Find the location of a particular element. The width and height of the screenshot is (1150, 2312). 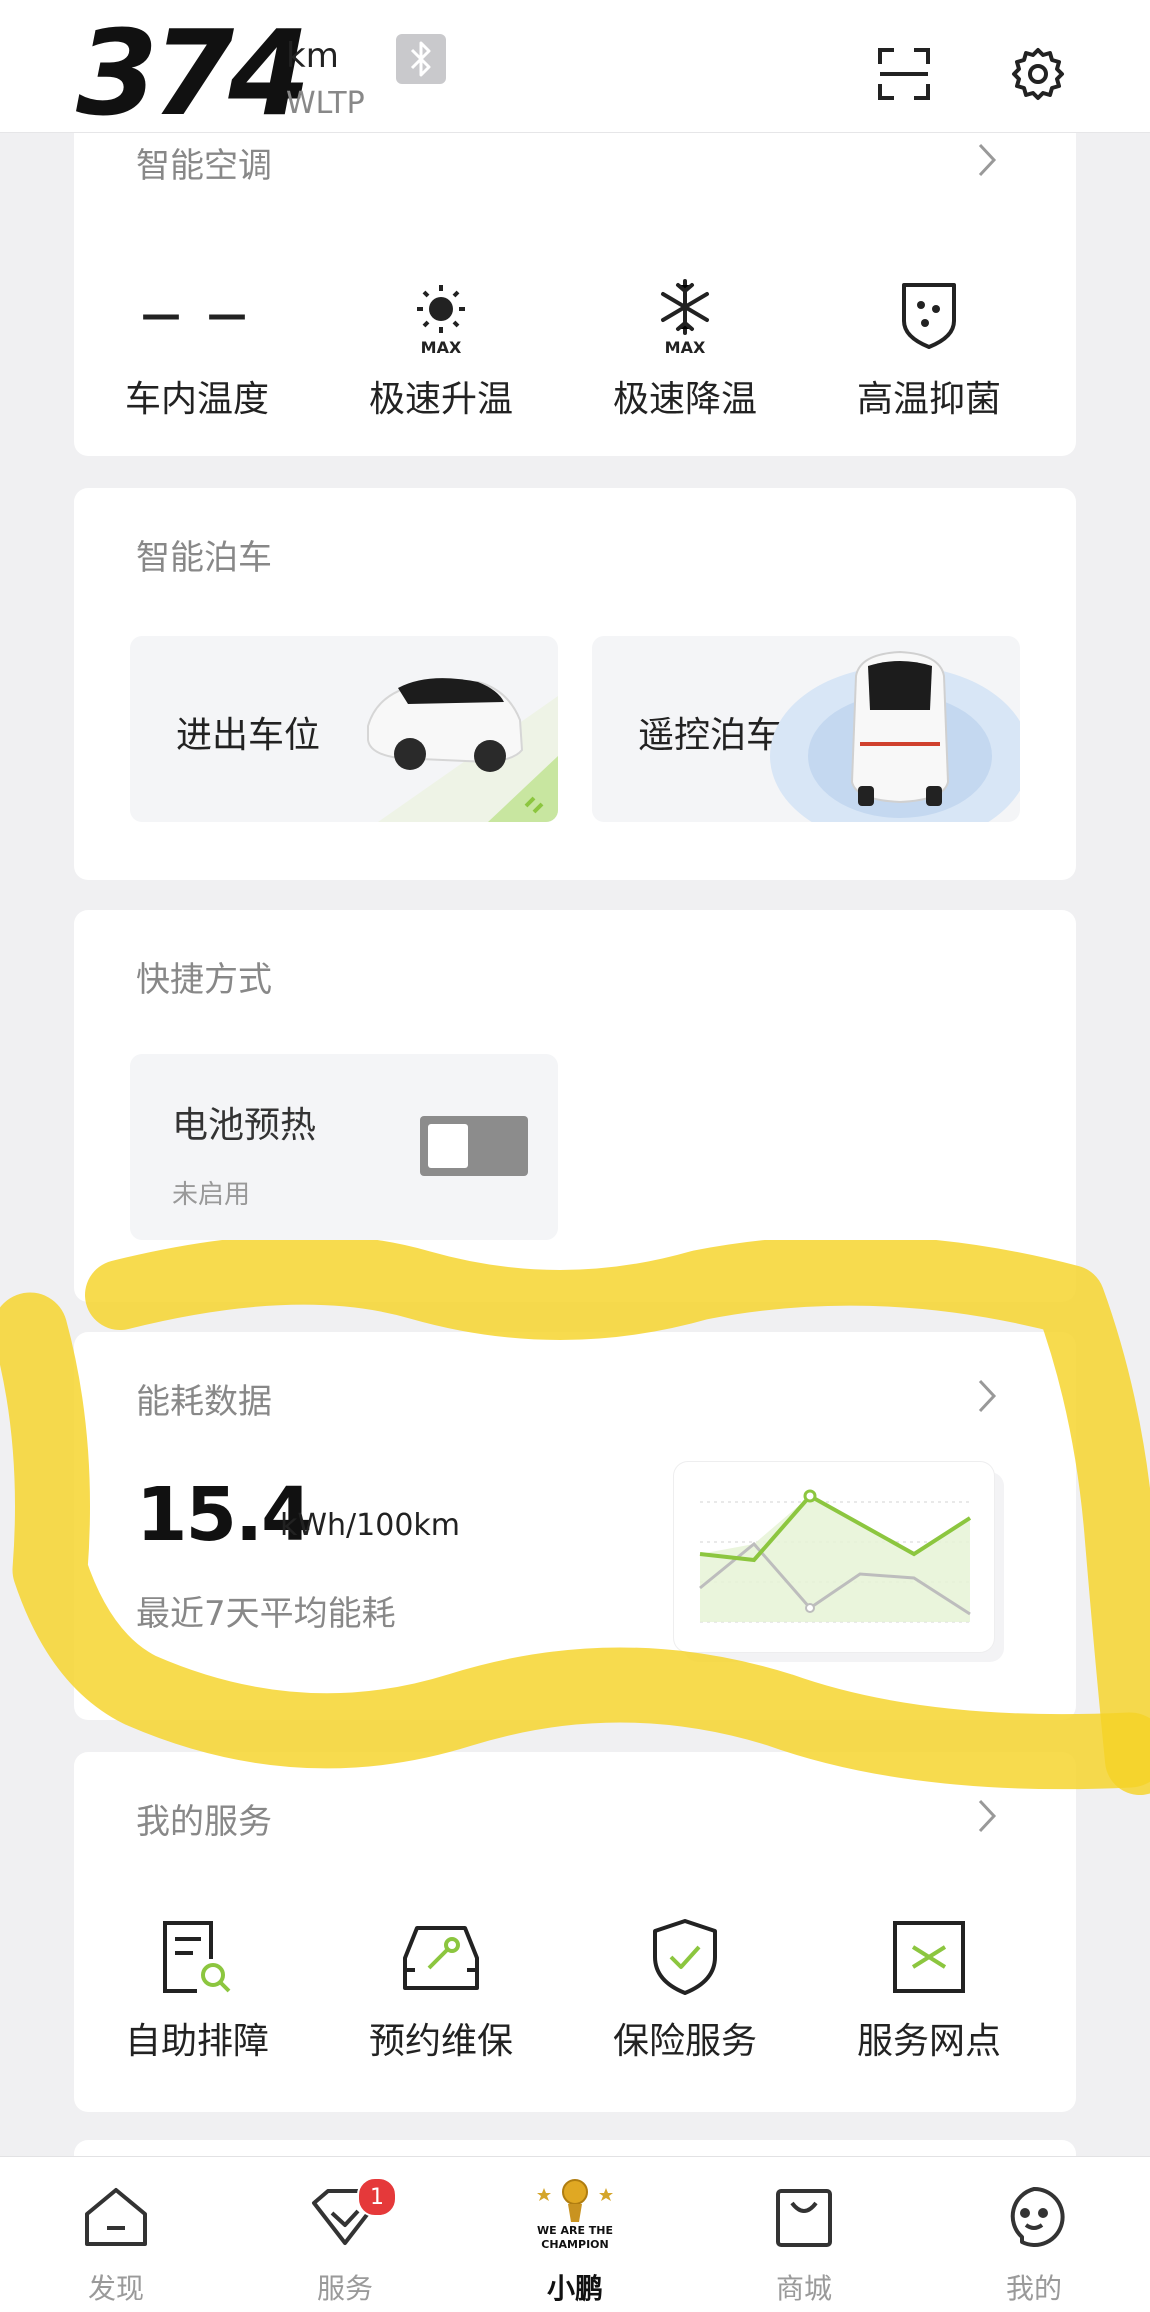

map-point-icon is located at coordinates (929, 1957).